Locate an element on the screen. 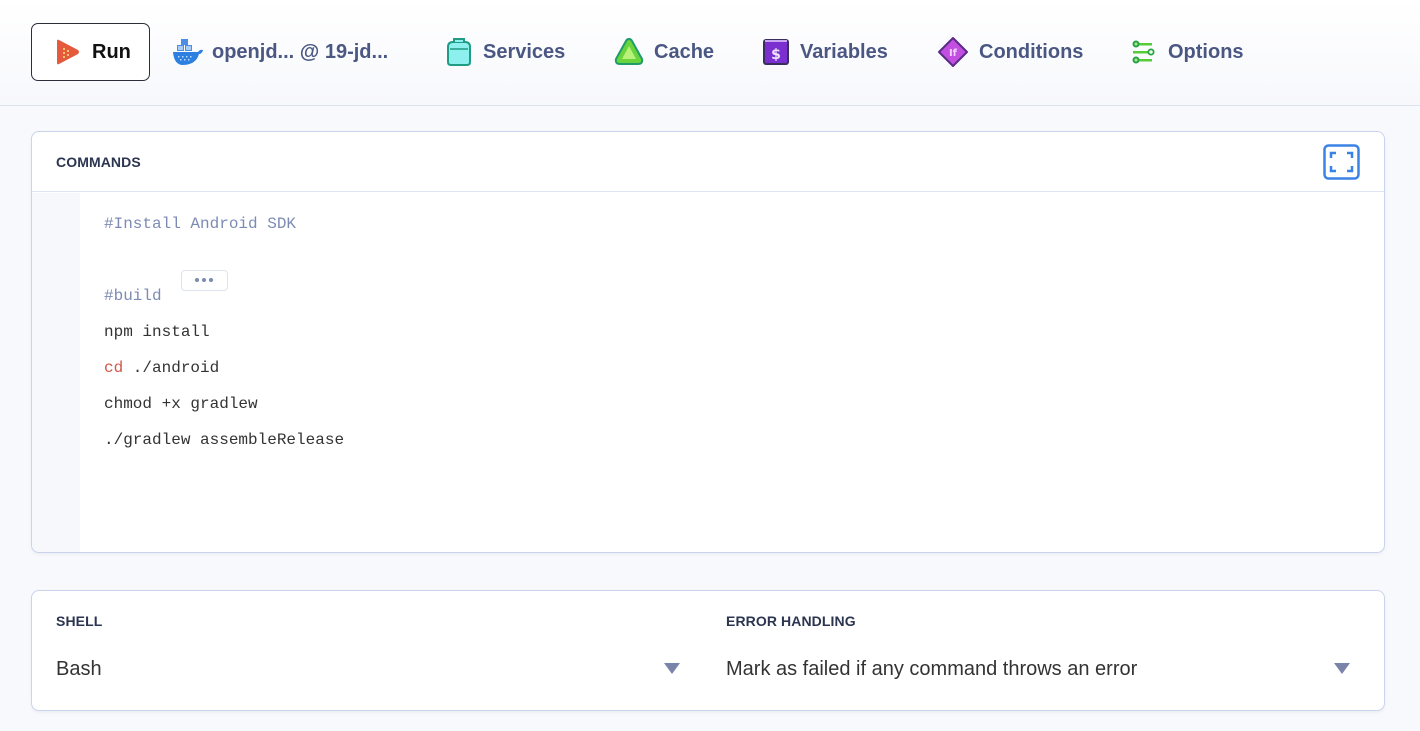  code-text: ./android is located at coordinates (171, 368).